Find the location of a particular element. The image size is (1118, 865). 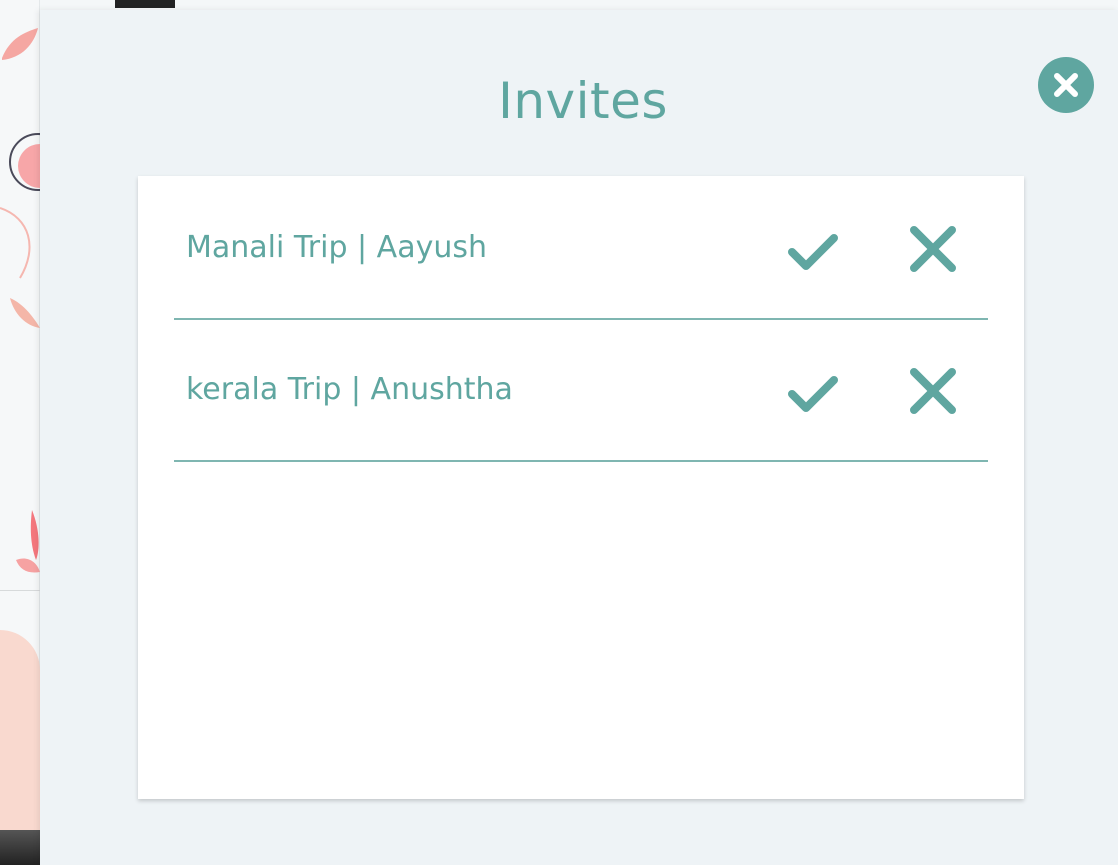

modal-title: Invites is located at coordinates (583, 101).